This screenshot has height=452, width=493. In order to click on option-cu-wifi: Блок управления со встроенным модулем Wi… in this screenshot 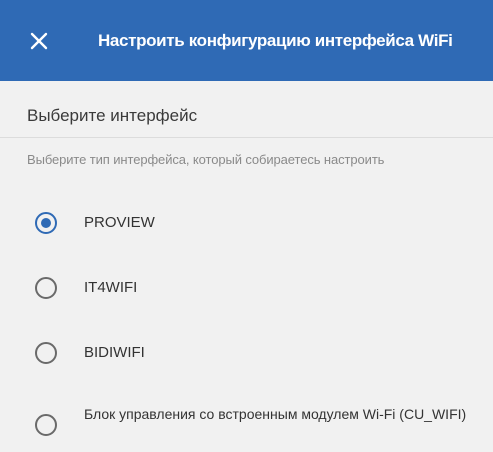, I will do `click(246, 425)`.